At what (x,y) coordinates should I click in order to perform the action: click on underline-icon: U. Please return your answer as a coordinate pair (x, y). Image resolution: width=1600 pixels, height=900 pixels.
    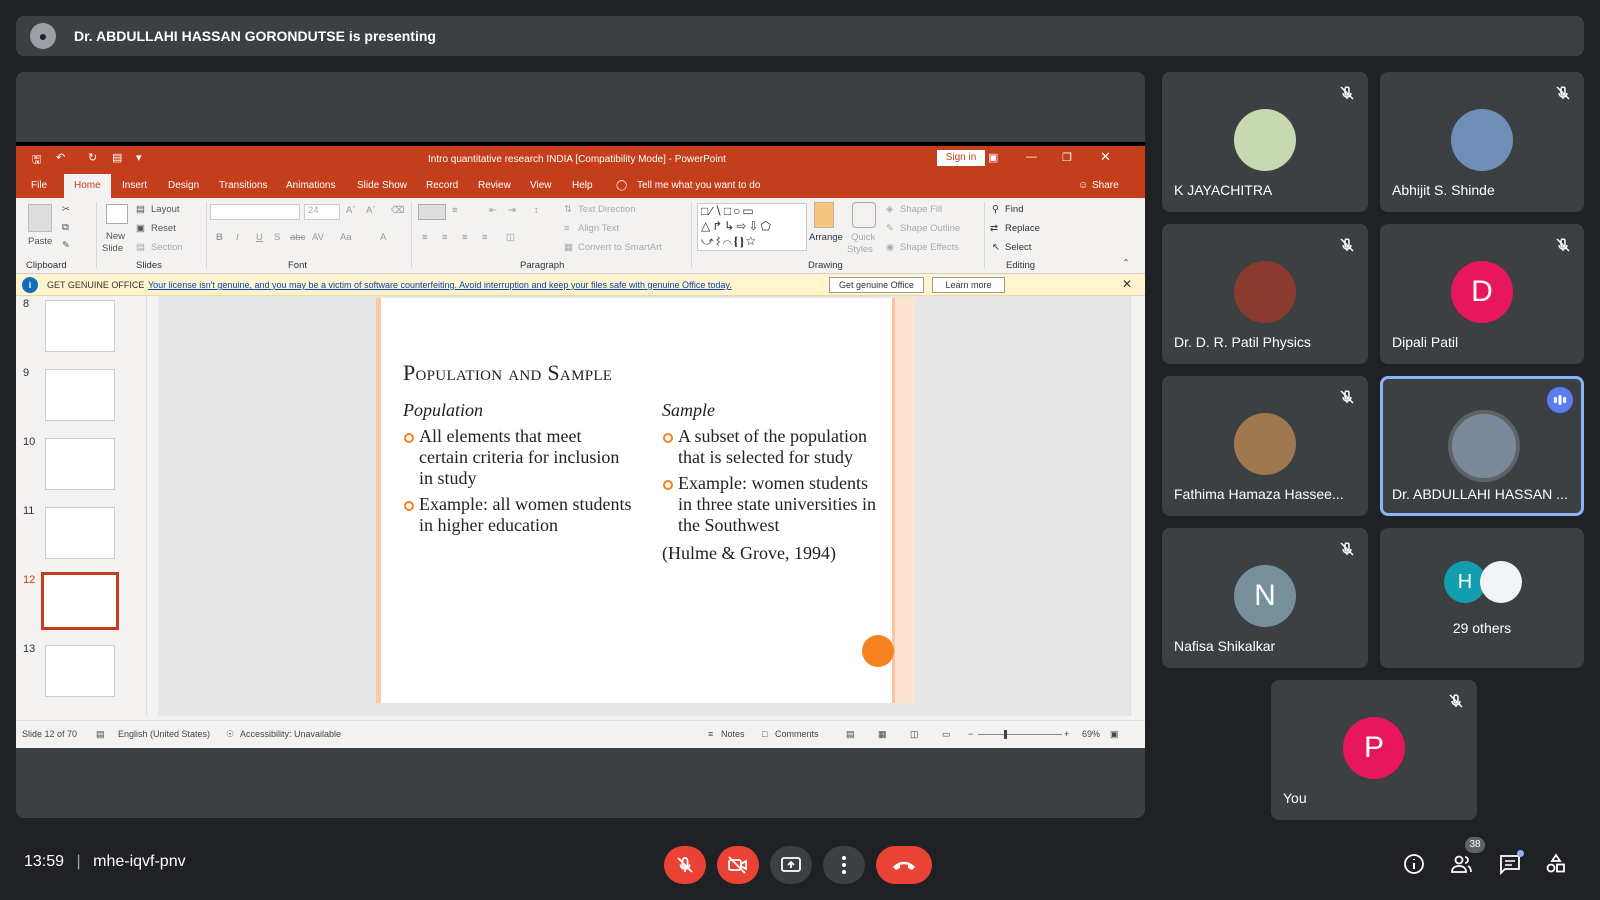
    Looking at the image, I should click on (259, 237).